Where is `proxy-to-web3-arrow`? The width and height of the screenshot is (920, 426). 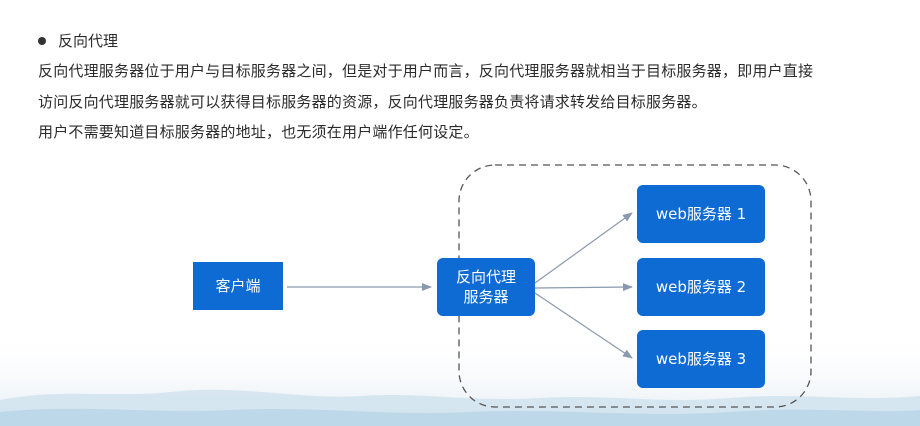 proxy-to-web3-arrow is located at coordinates (583, 325).